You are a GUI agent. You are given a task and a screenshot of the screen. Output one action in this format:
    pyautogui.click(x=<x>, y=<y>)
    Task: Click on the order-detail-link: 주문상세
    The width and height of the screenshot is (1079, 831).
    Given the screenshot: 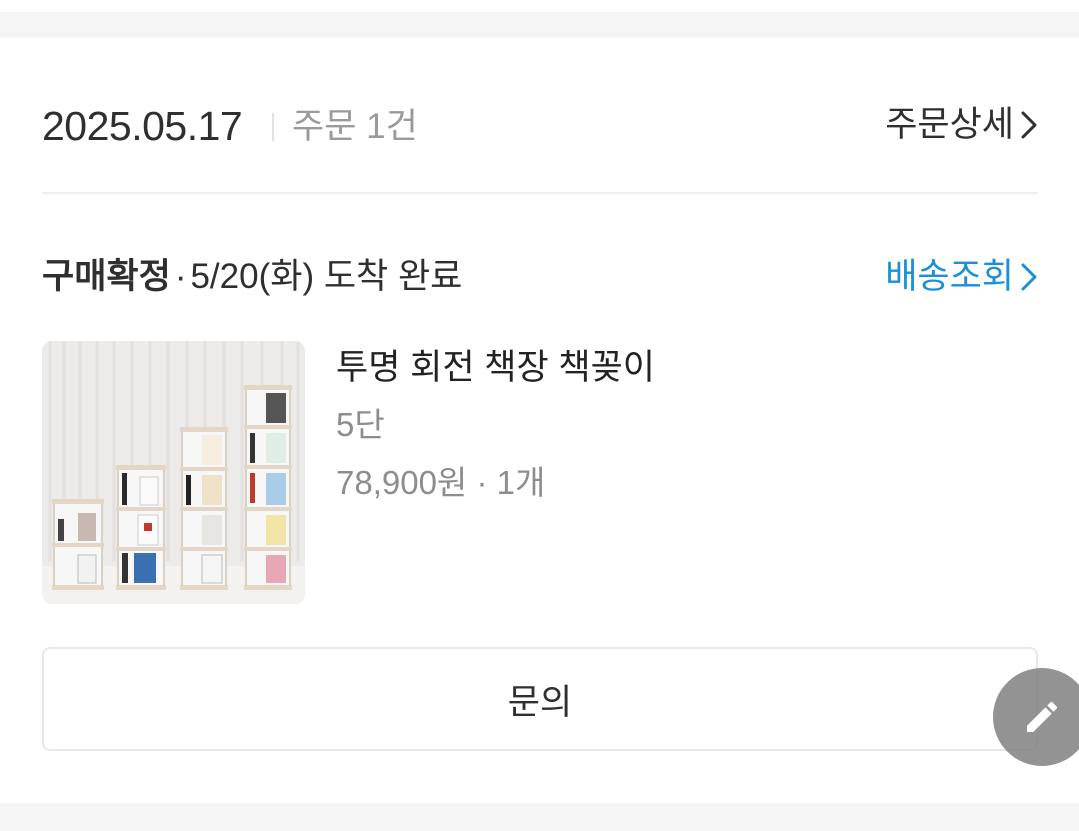 What is the action you would take?
    pyautogui.click(x=961, y=125)
    